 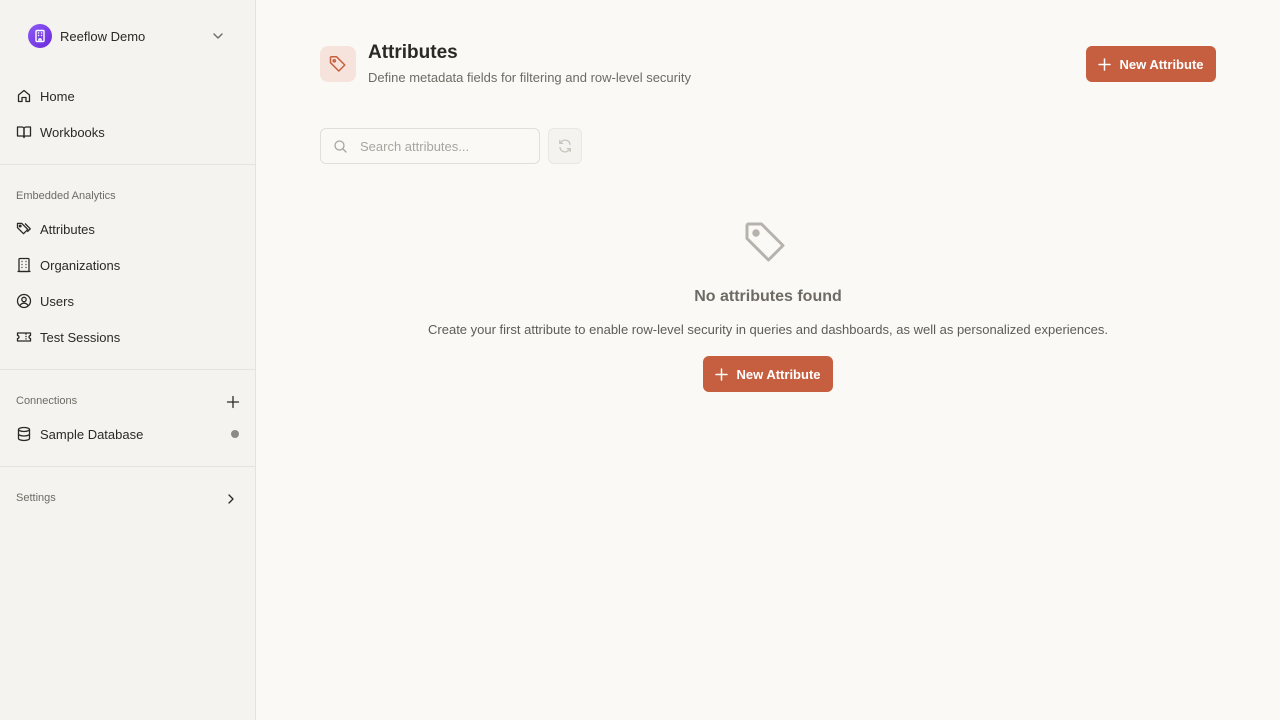 I want to click on sidebar-item-sample-database: Sample Database, so click(x=128, y=434).